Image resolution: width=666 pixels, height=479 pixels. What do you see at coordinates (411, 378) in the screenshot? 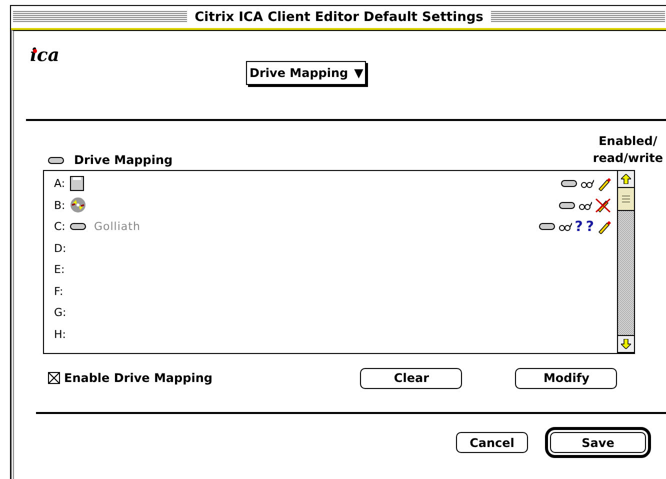
I see `dialog-button: Clear` at bounding box center [411, 378].